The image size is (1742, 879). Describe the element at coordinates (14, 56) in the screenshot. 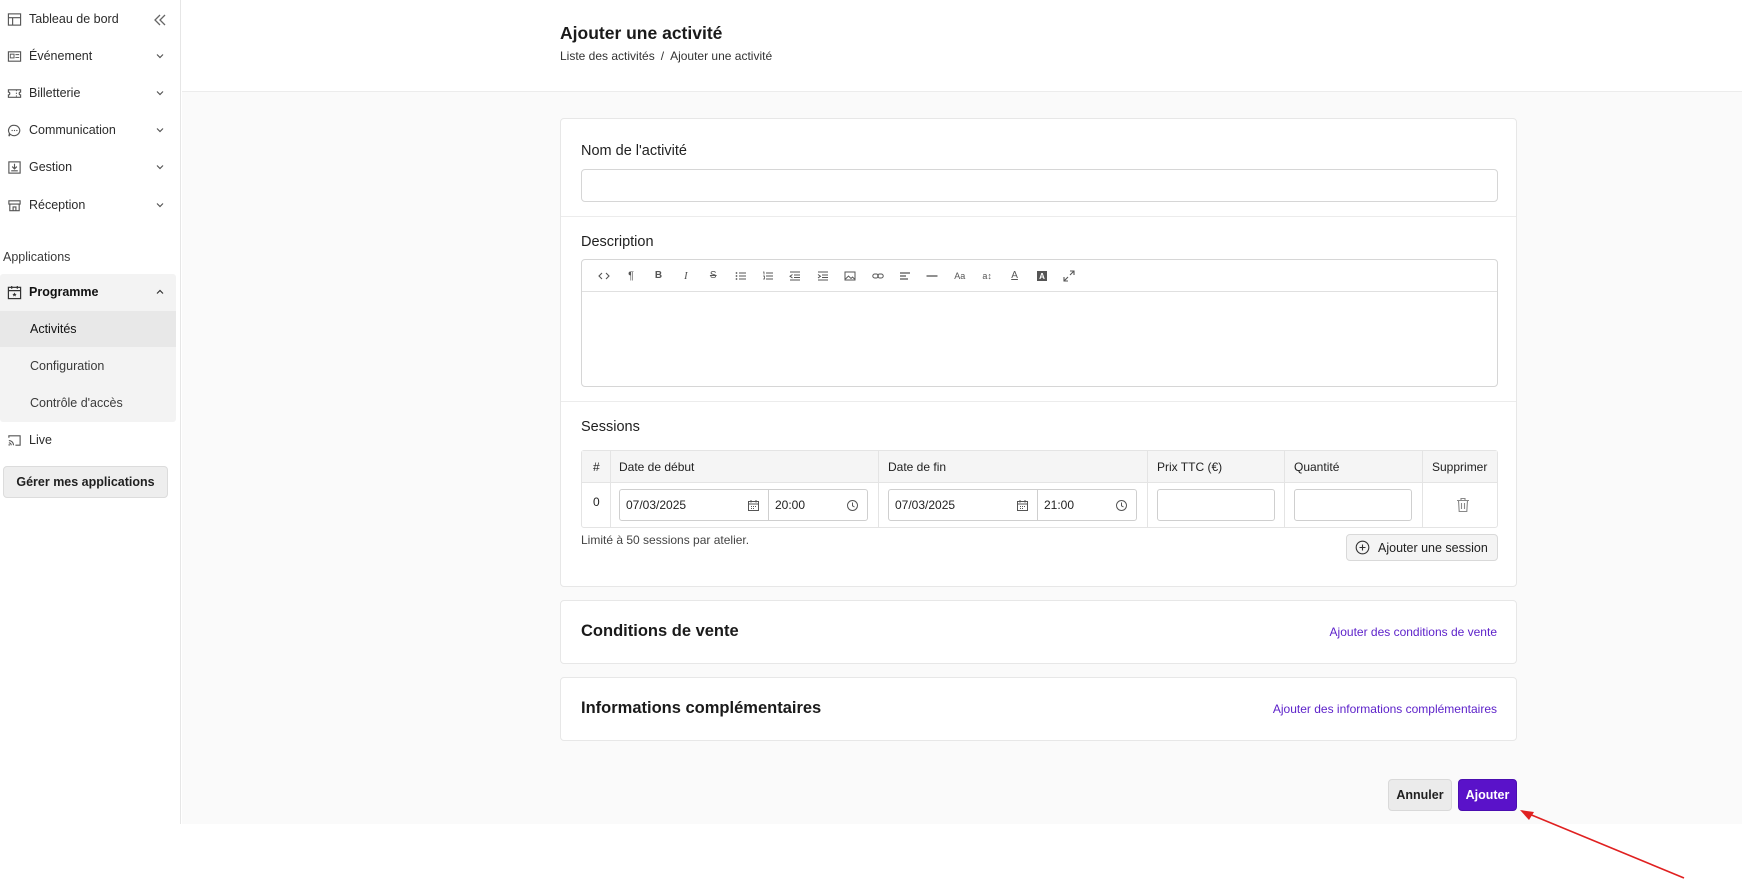

I see `event-card-icon` at that location.